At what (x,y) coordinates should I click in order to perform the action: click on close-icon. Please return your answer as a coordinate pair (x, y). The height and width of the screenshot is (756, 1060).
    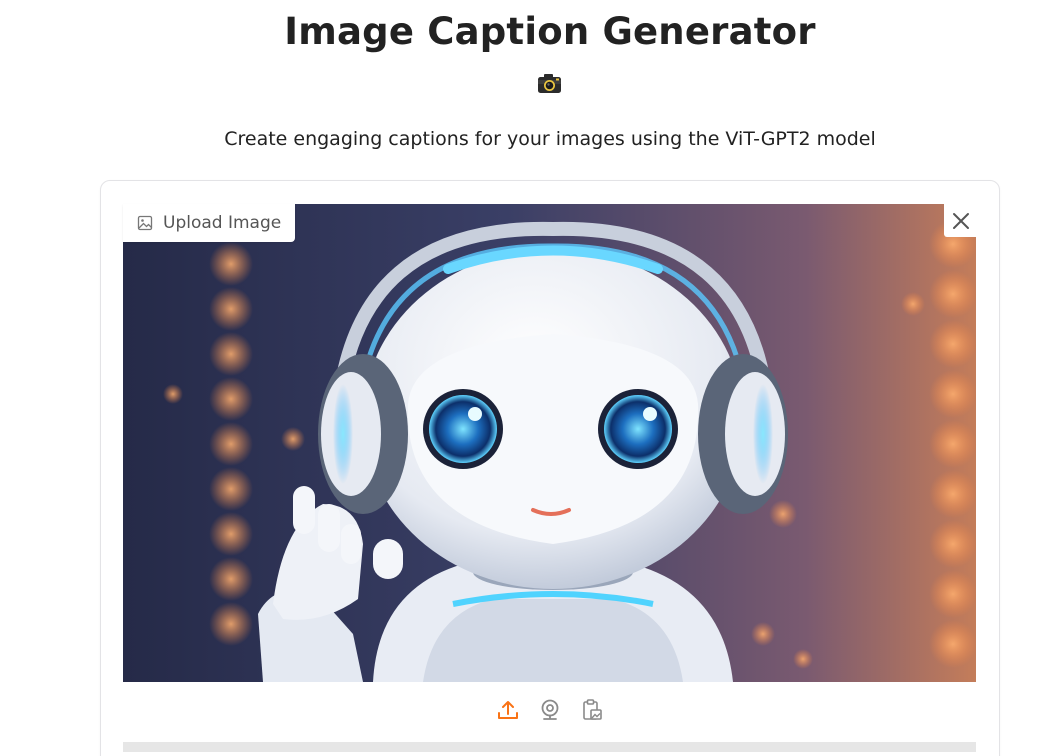
    Looking at the image, I should click on (960, 220).